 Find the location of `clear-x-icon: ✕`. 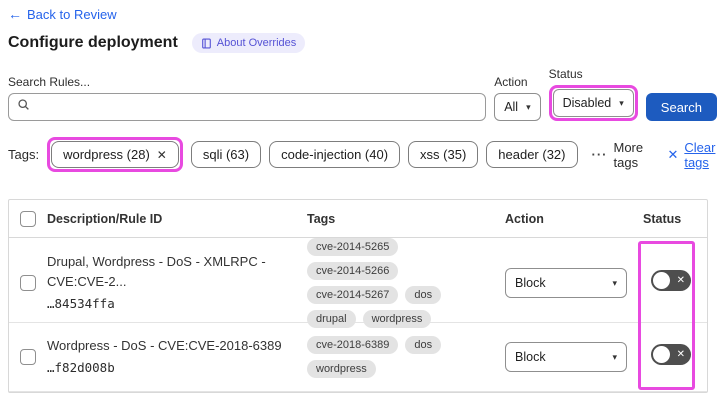

clear-x-icon: ✕ is located at coordinates (673, 154).